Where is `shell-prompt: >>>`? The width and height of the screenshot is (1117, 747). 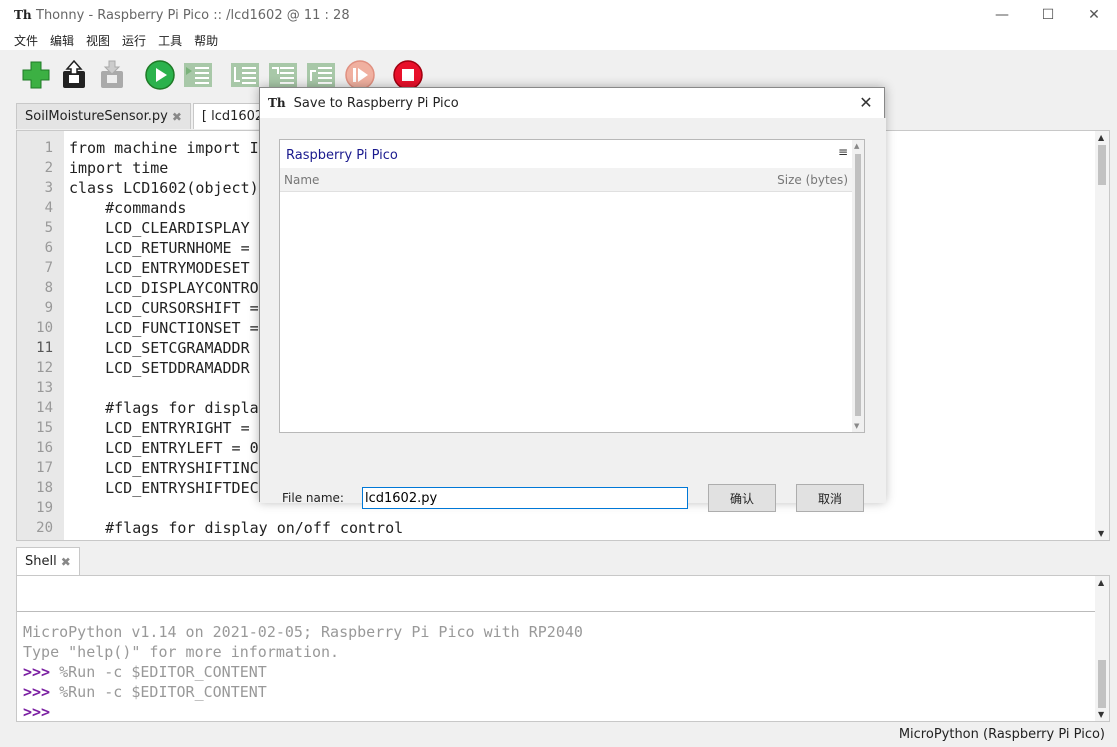 shell-prompt: >>> is located at coordinates (37, 672).